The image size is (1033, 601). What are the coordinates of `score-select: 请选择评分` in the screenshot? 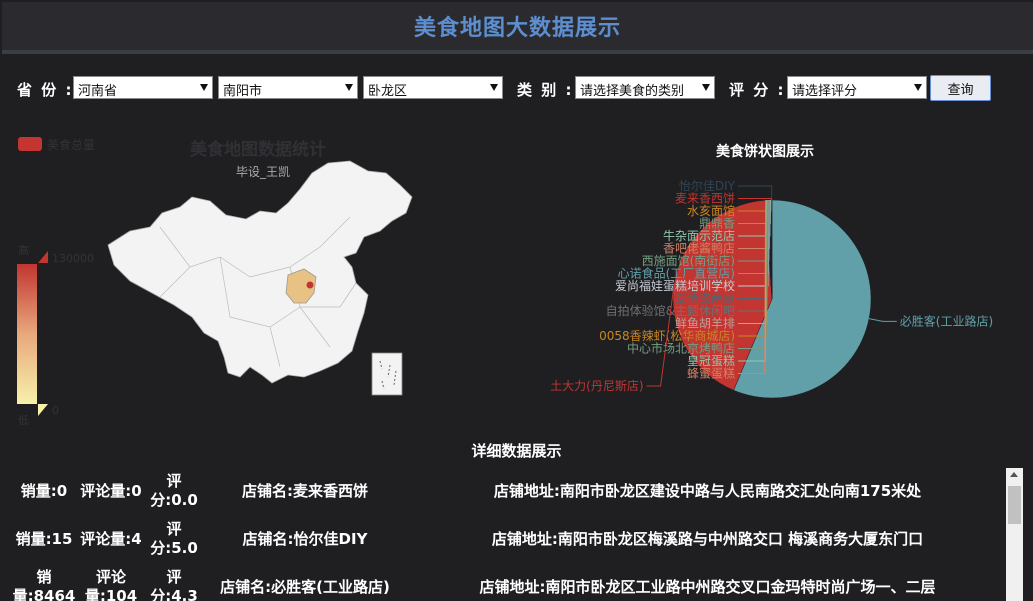 It's located at (857, 87).